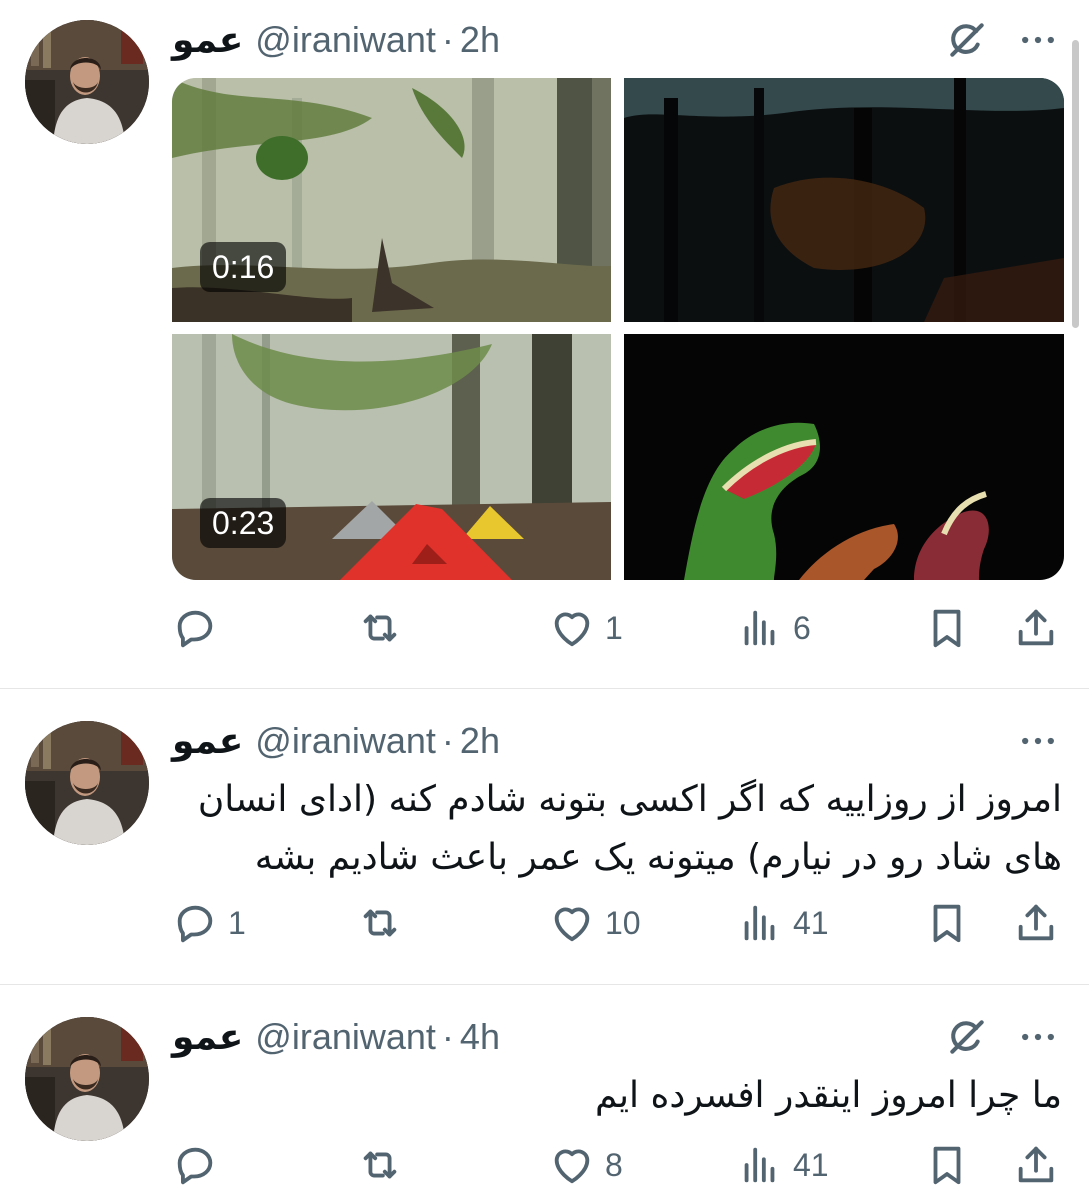  I want to click on like-button: 8, so click(586, 1165).